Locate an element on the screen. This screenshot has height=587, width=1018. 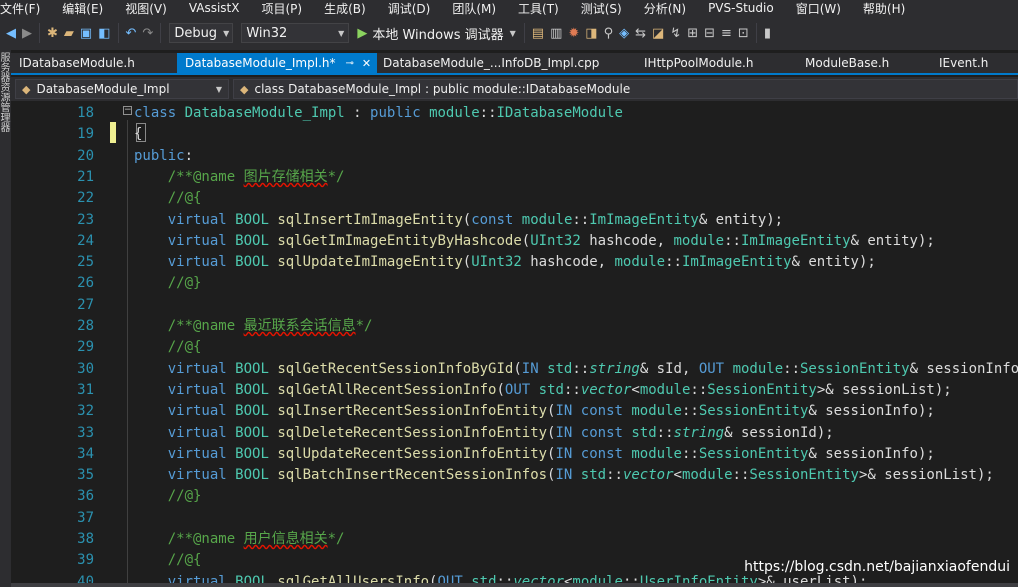
save-icon: ▣ is located at coordinates (86, 33).